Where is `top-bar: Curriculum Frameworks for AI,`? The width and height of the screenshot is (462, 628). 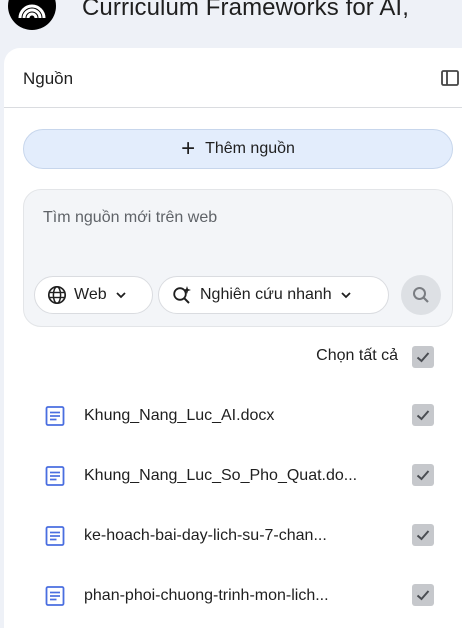
top-bar: Curriculum Frameworks for AI, is located at coordinates (231, 23).